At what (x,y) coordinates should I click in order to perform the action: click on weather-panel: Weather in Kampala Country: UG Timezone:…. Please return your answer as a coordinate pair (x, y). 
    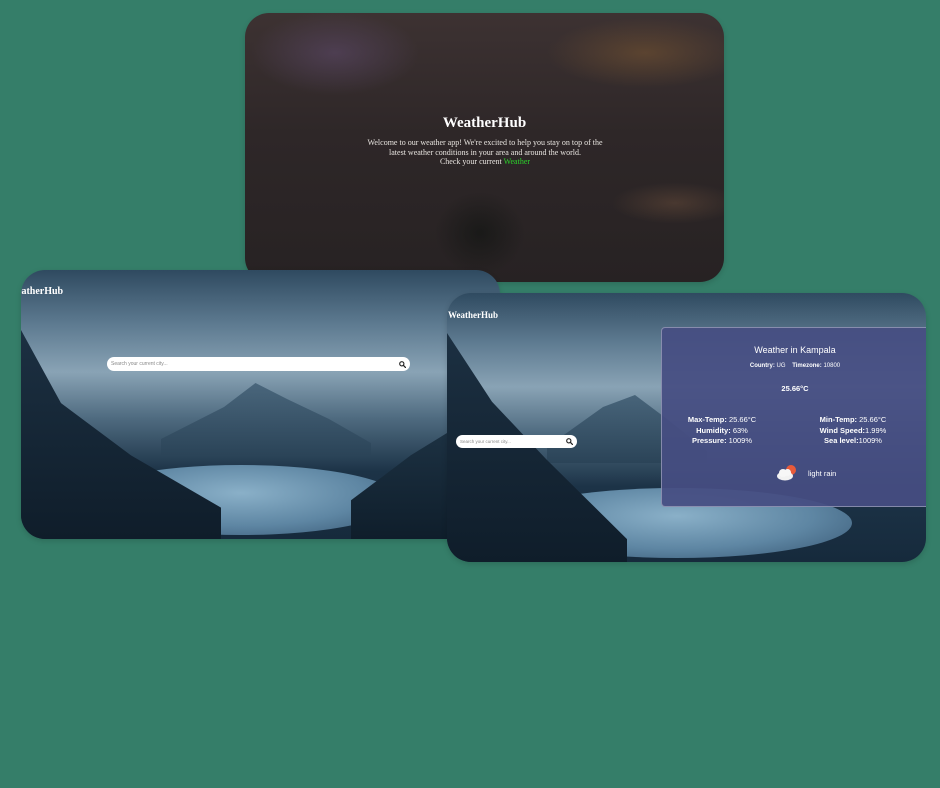
    Looking at the image, I should click on (793, 417).